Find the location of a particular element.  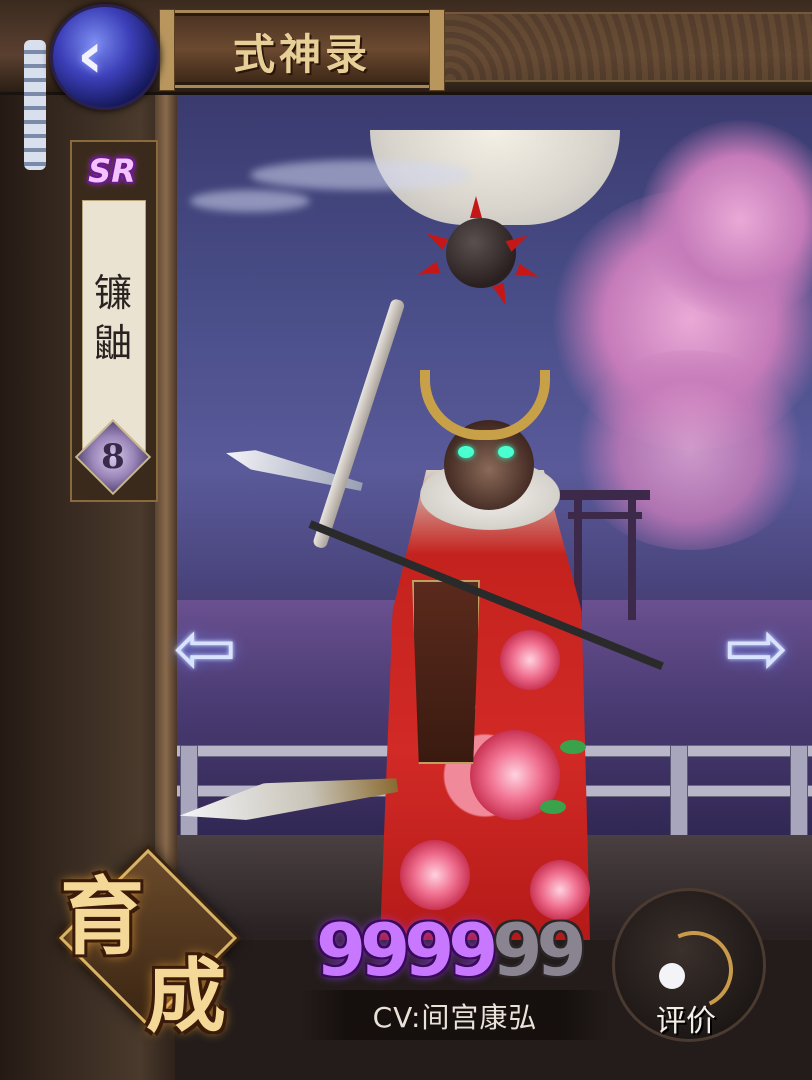

arrow-left-icon: ⇦ is located at coordinates (205, 647).